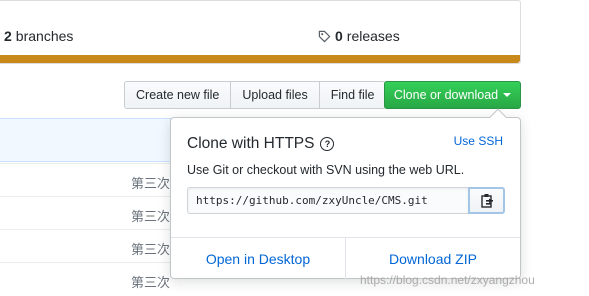  I want to click on find-file-button: Find file, so click(353, 95).